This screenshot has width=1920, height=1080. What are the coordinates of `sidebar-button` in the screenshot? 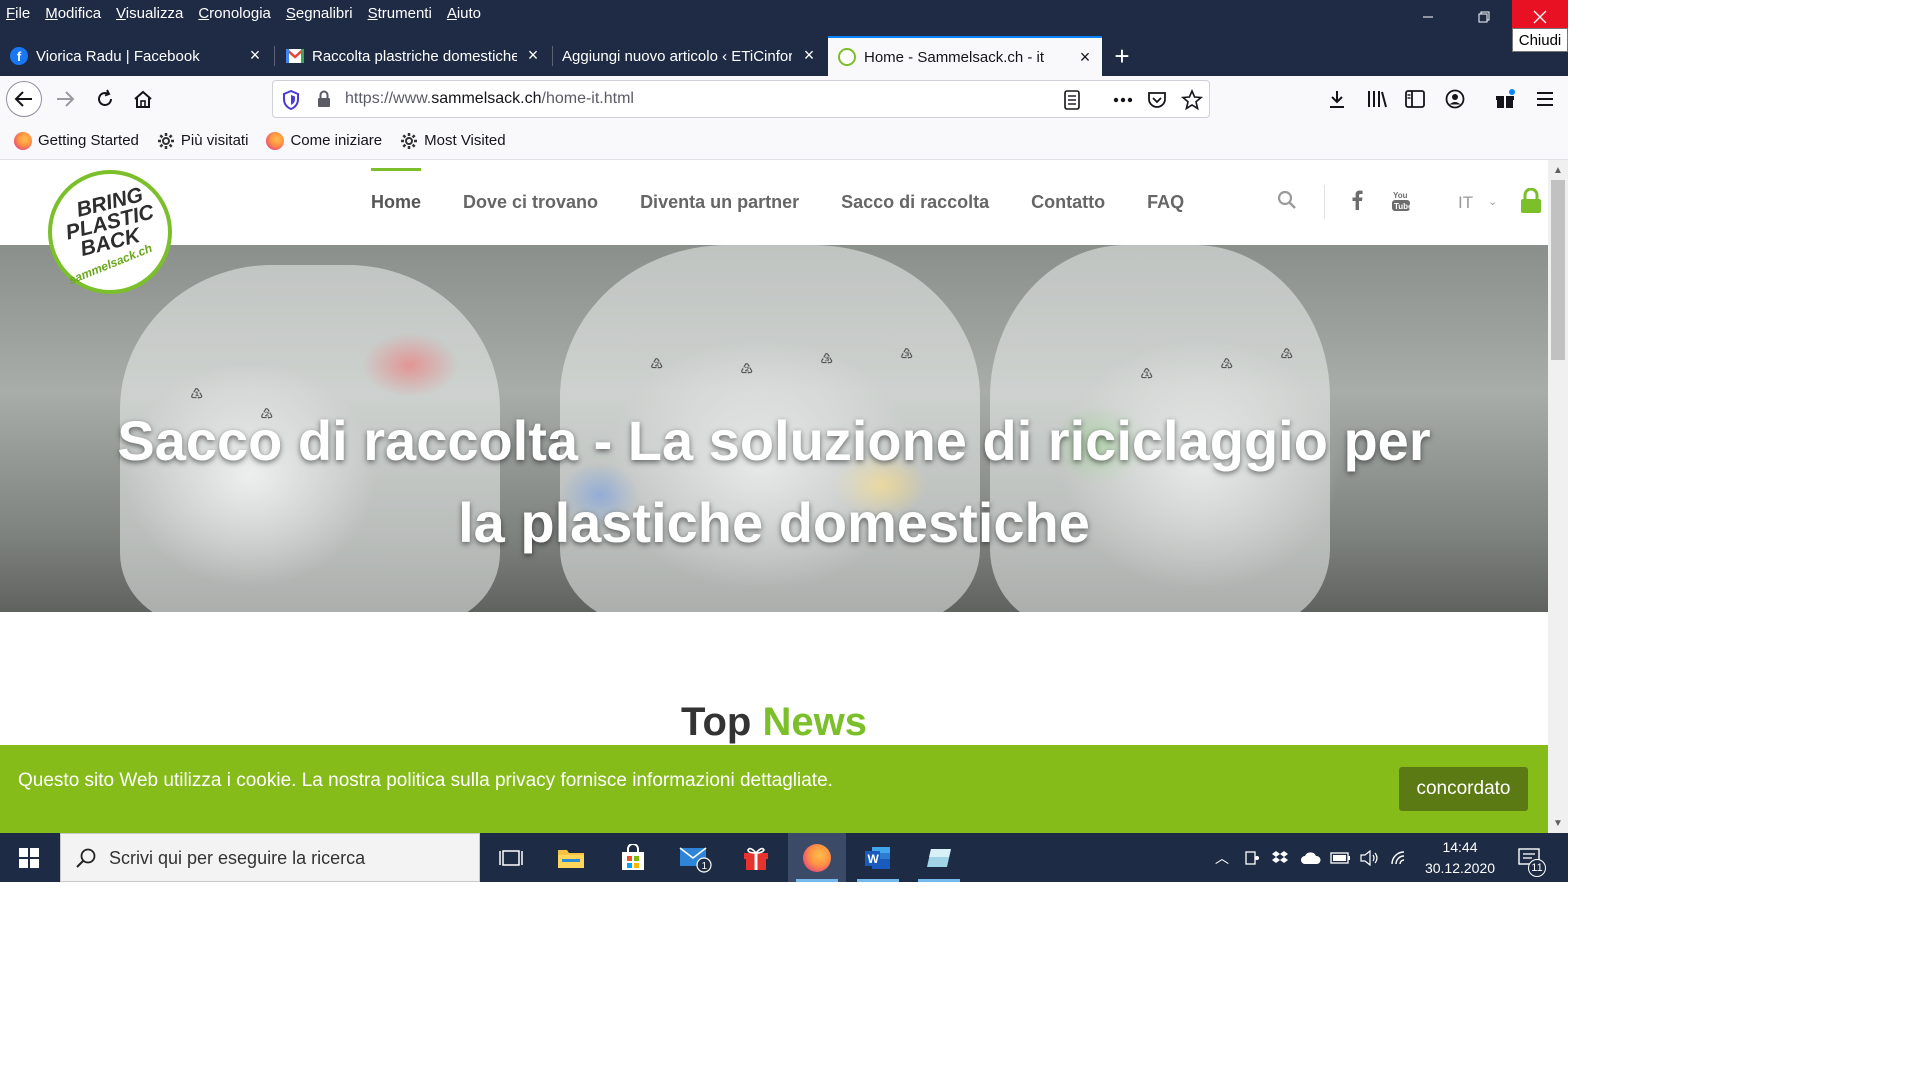 It's located at (1415, 99).